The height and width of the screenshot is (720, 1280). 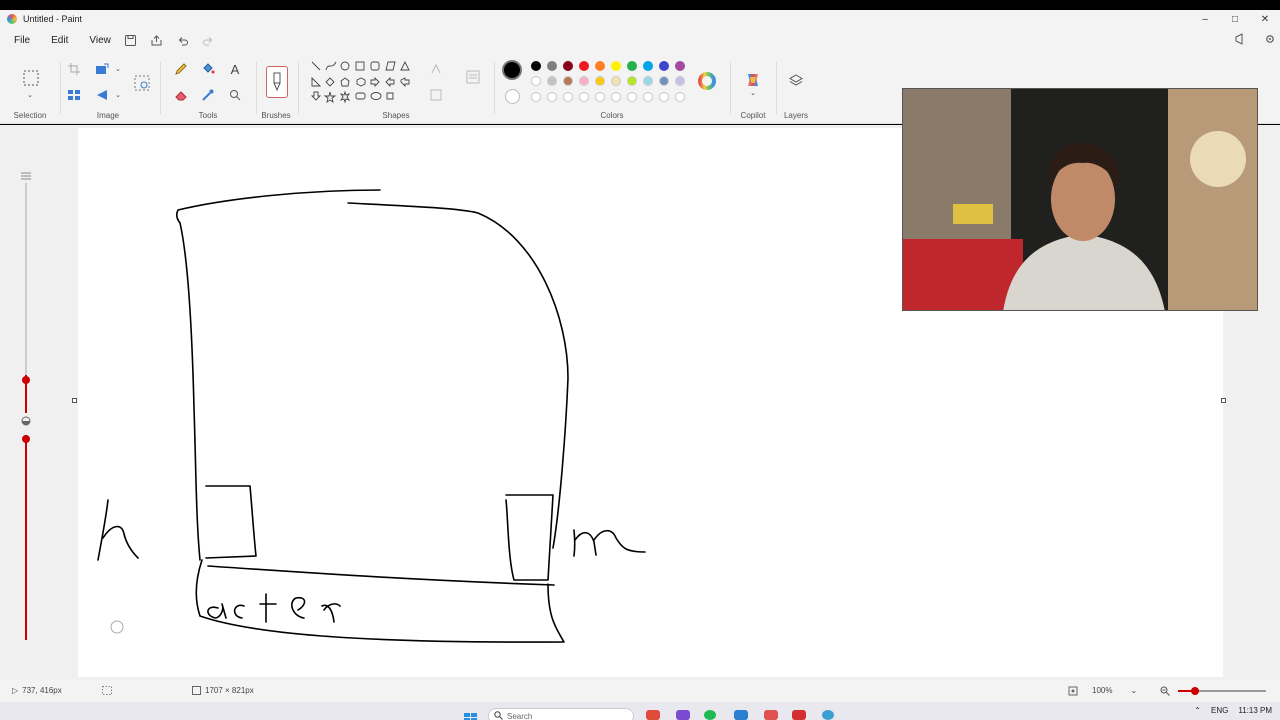 I want to click on tray-chevron-icon: ⌃, so click(x=1197, y=710).